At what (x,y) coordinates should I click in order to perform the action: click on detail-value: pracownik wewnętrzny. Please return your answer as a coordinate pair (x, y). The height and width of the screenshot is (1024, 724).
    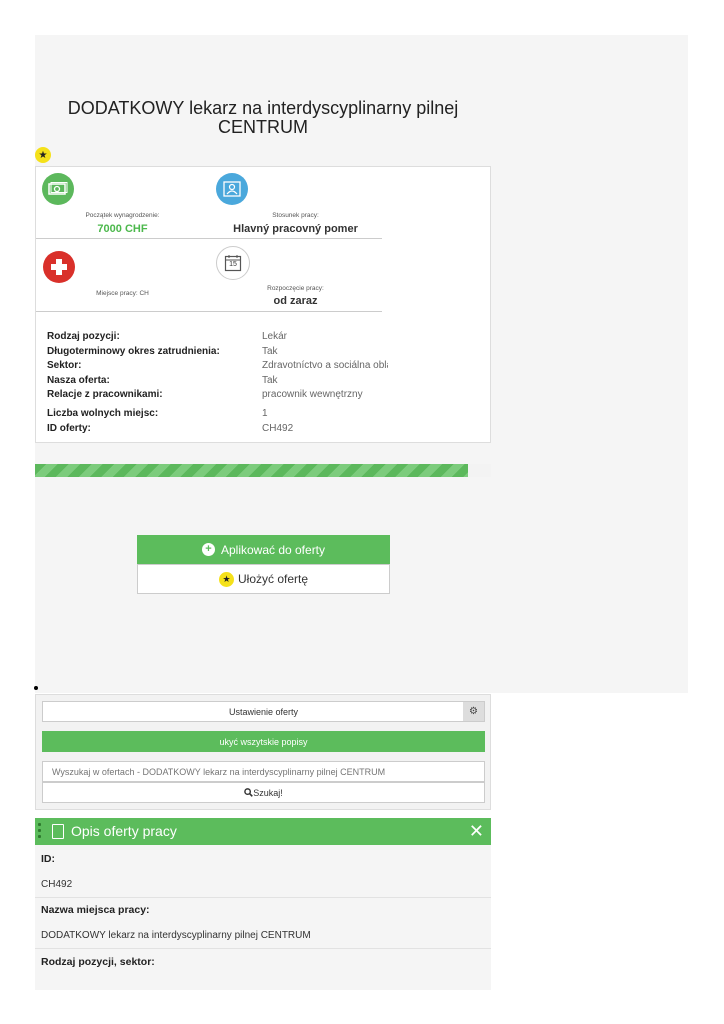
    Looking at the image, I should click on (312, 394).